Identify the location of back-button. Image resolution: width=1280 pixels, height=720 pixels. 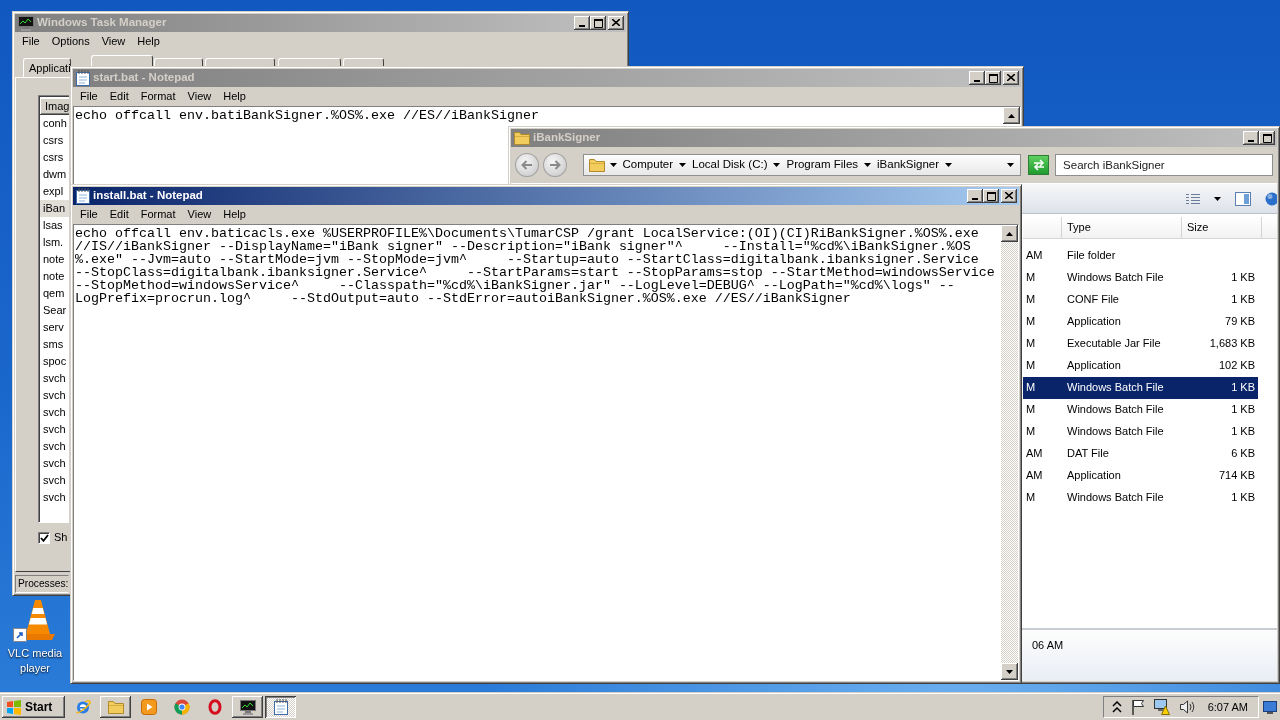
(527, 165).